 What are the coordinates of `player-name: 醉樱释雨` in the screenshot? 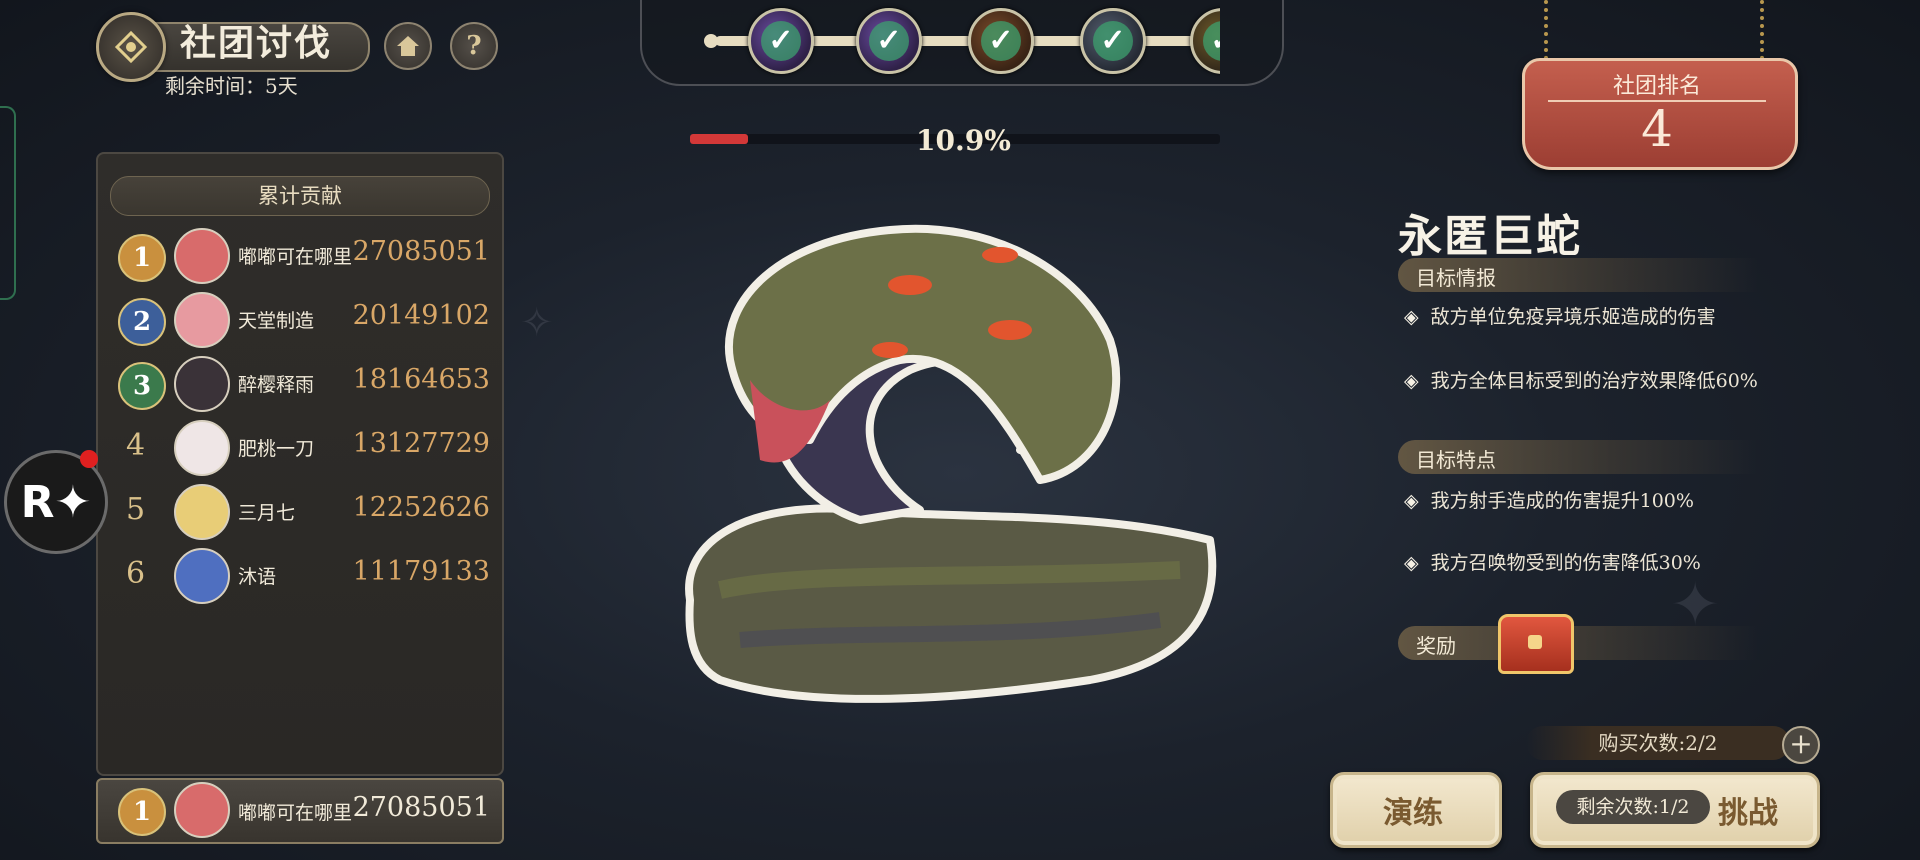 It's located at (276, 385).